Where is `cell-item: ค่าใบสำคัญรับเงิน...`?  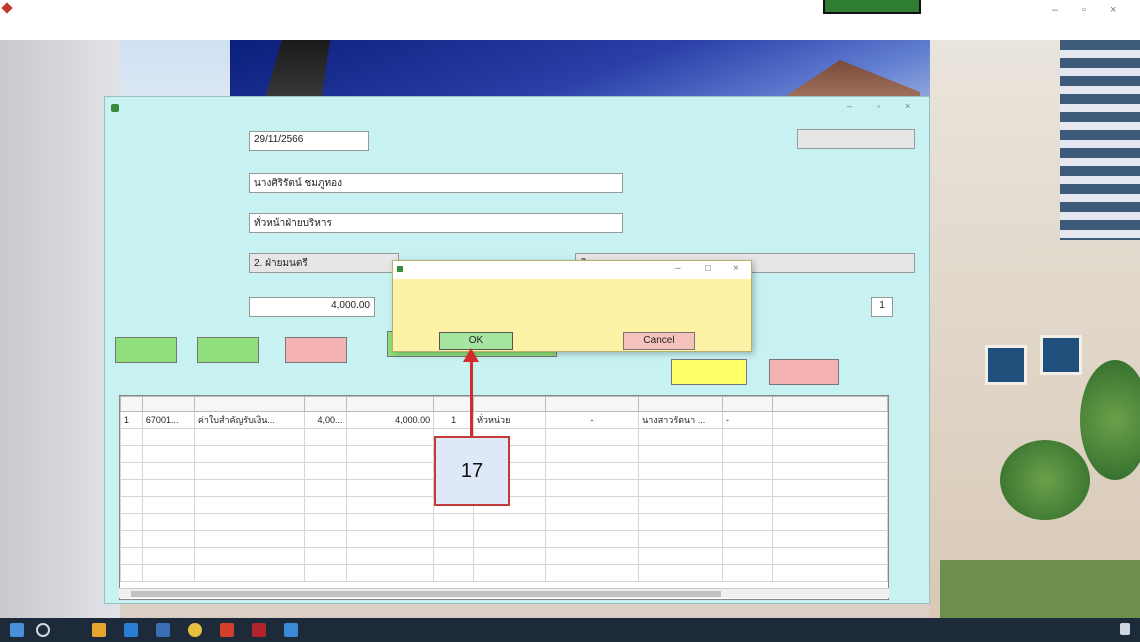
cell-item: ค่าใบสำคัญรับเงิน... is located at coordinates (249, 420).